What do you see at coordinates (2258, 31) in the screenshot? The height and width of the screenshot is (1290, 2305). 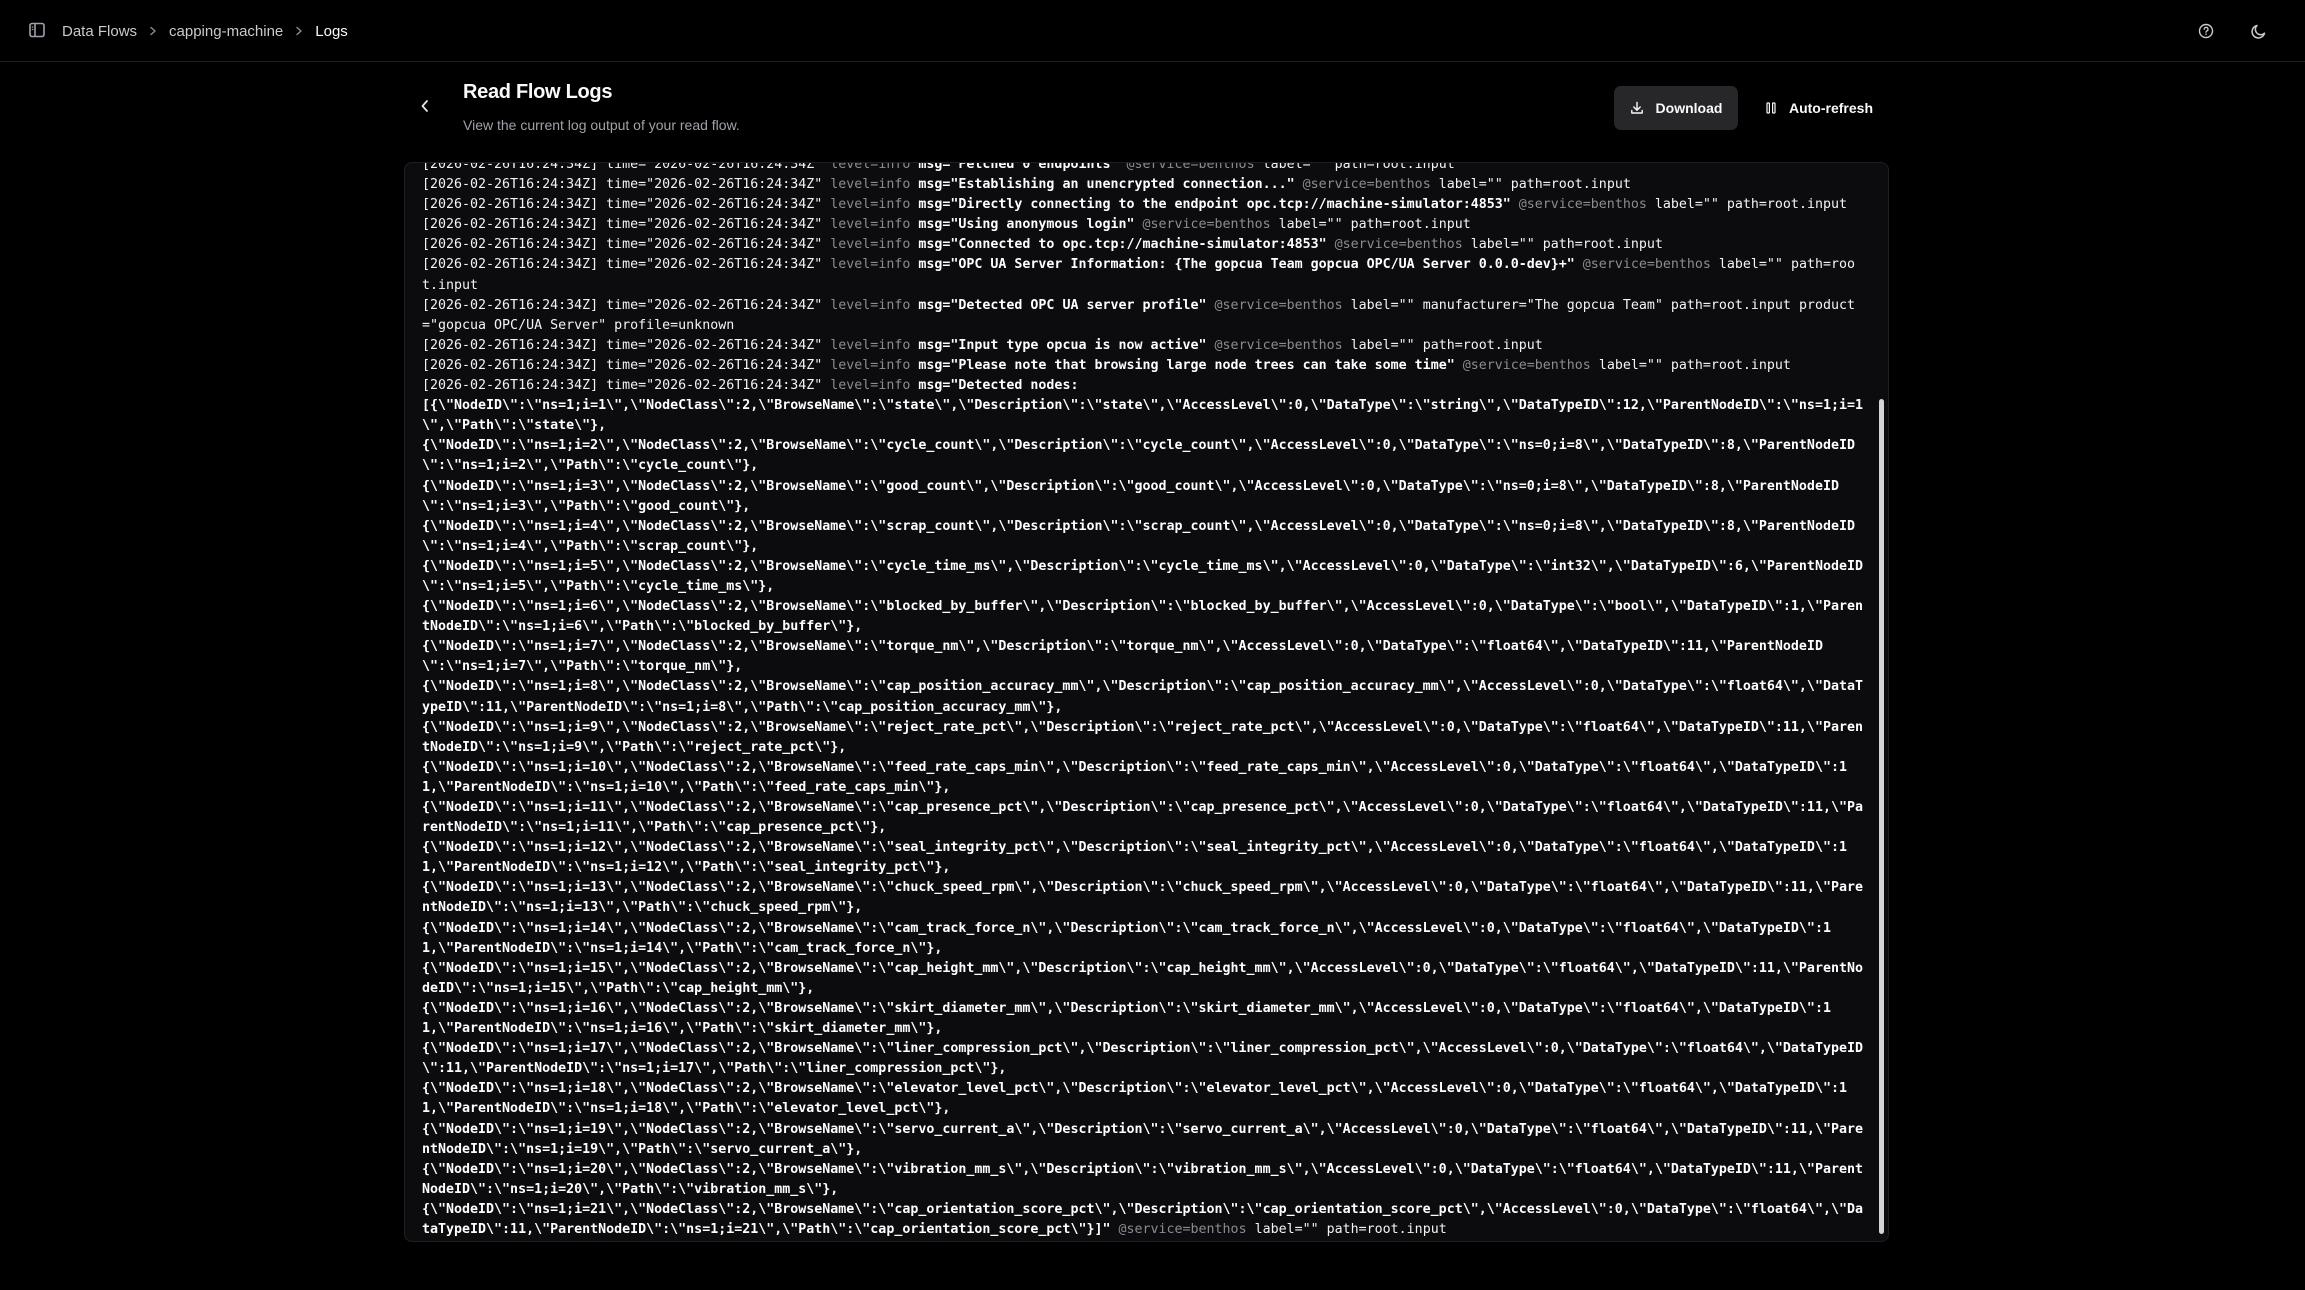 I see `moon-icon` at bounding box center [2258, 31].